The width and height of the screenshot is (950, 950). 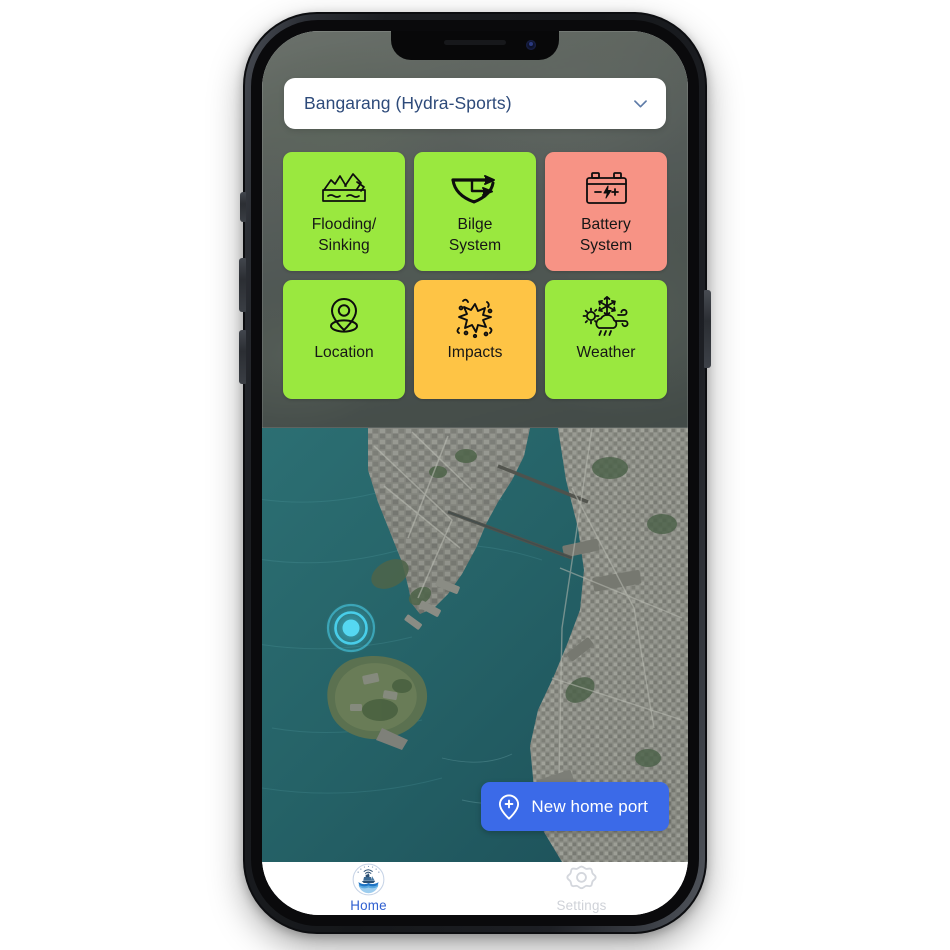 I want to click on vessel-dropdown: Bangarang (Hydra-Sports), so click(x=475, y=103).